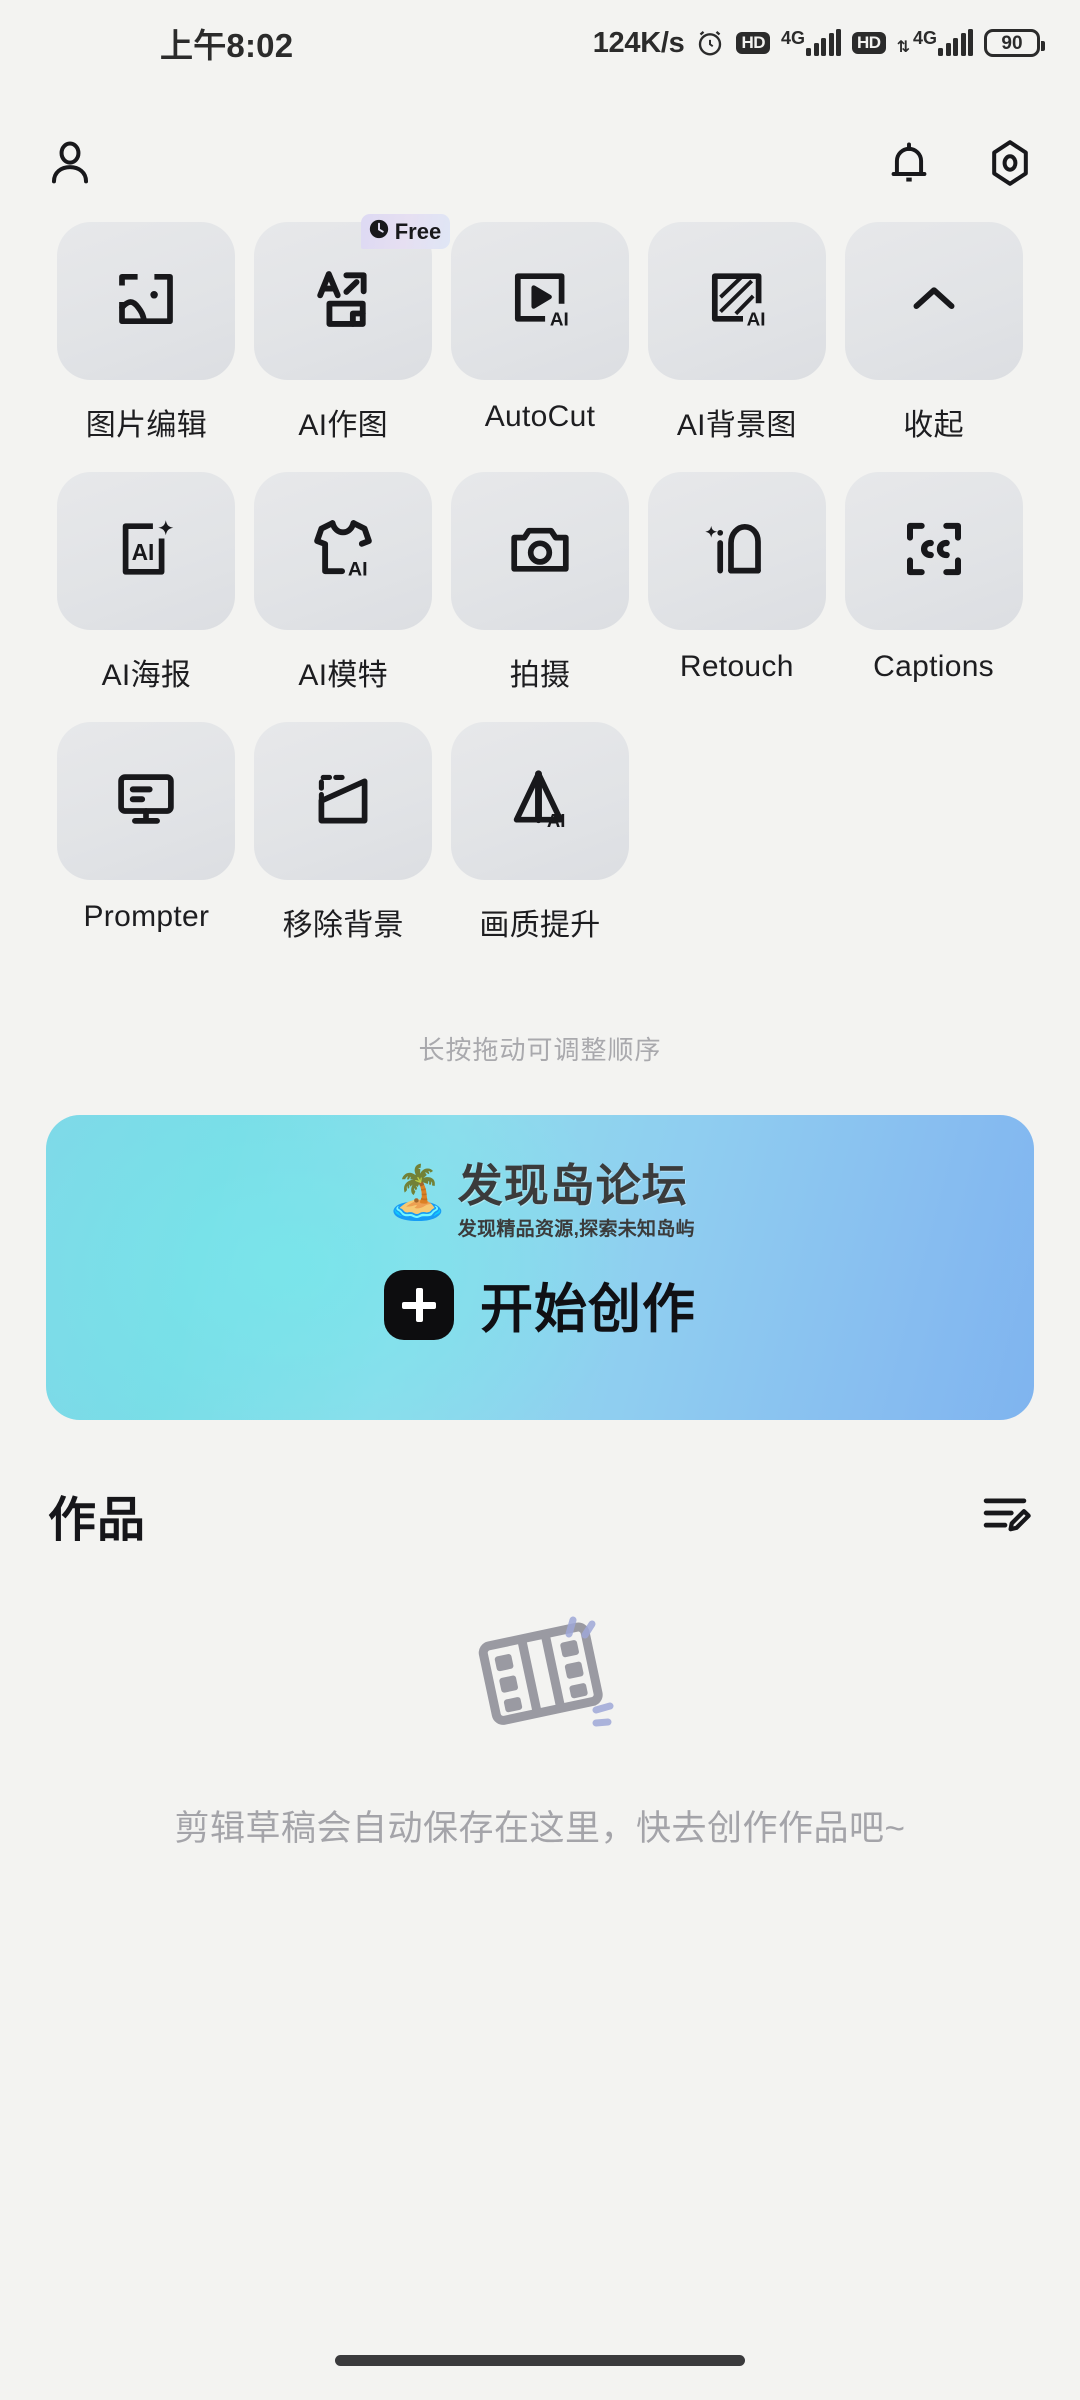  What do you see at coordinates (710, 43) in the screenshot?
I see `alarm-clock-icon` at bounding box center [710, 43].